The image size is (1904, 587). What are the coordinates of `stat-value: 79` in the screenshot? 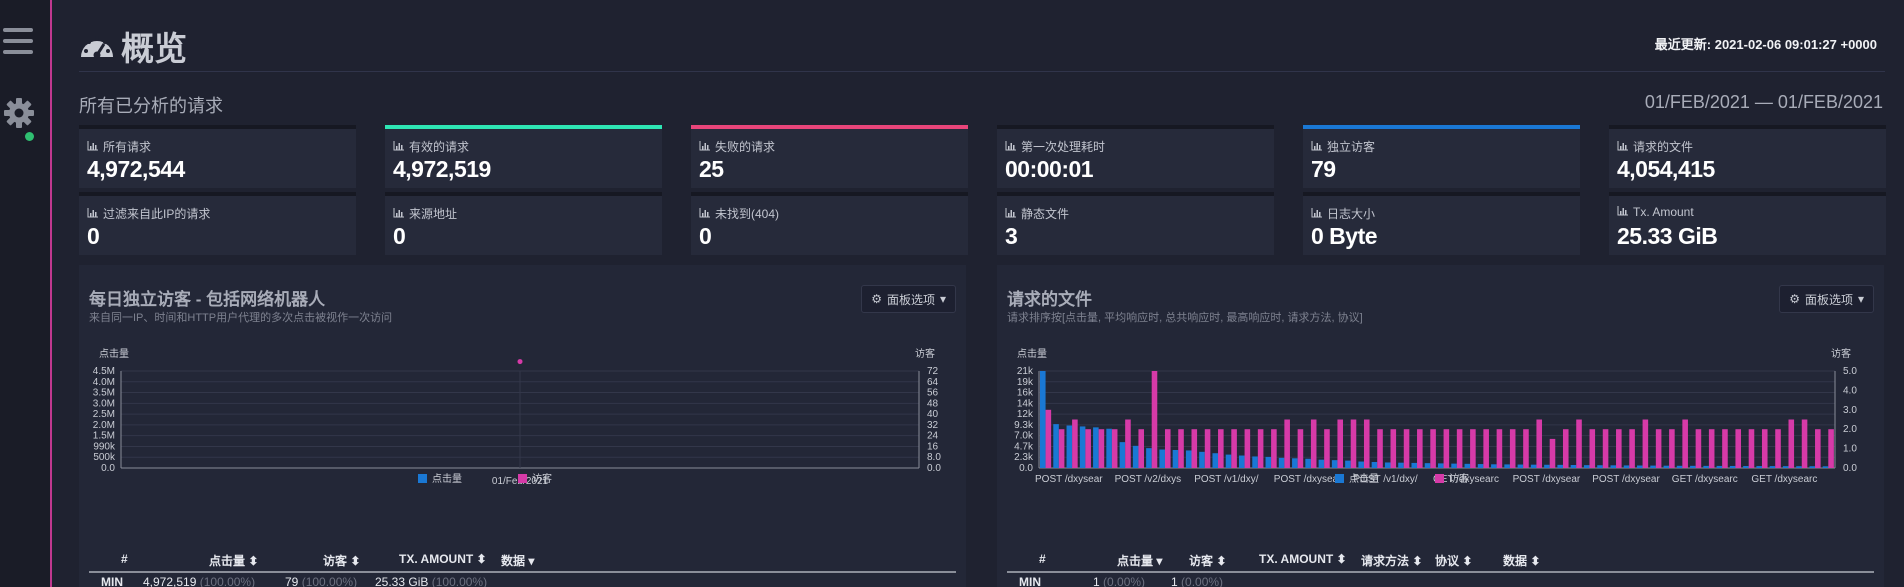 It's located at (1323, 169).